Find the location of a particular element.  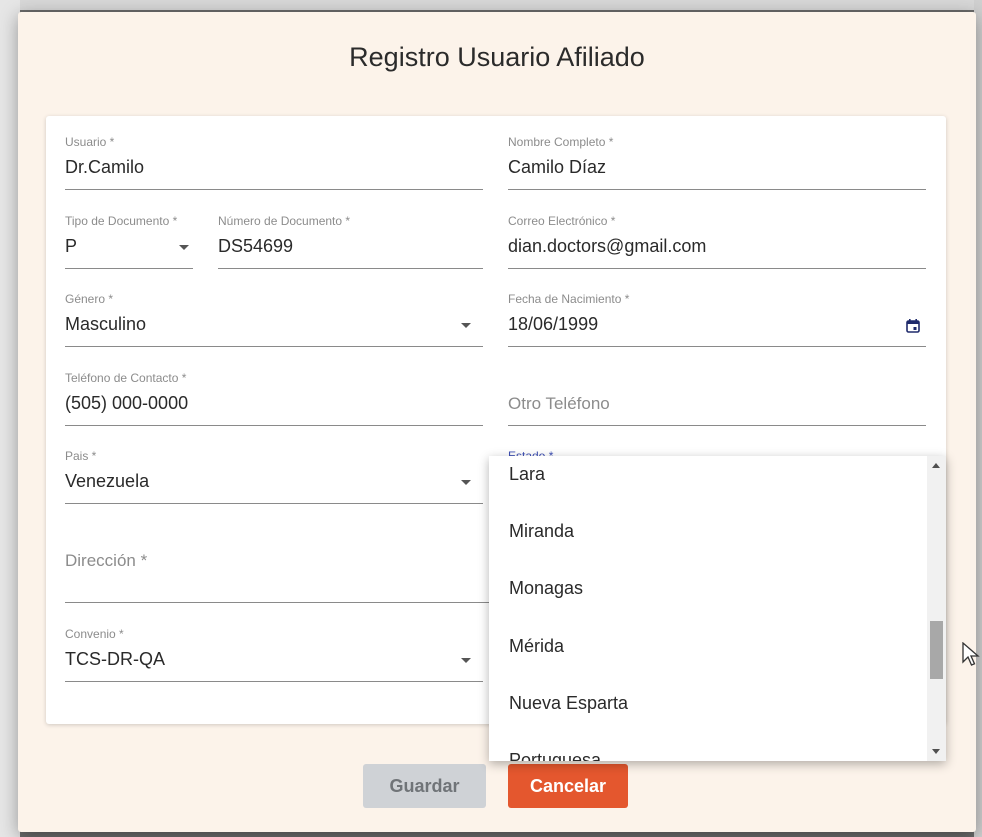

mouse-cursor-icon is located at coordinates (971, 654).